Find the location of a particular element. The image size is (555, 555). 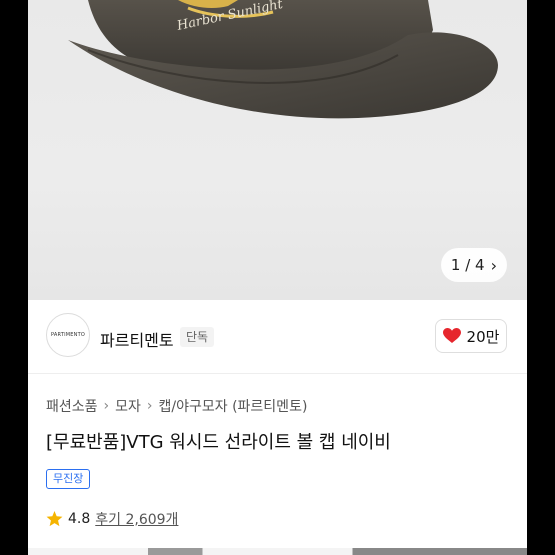

breadcrumb-item: 패션소품 is located at coordinates (72, 406).